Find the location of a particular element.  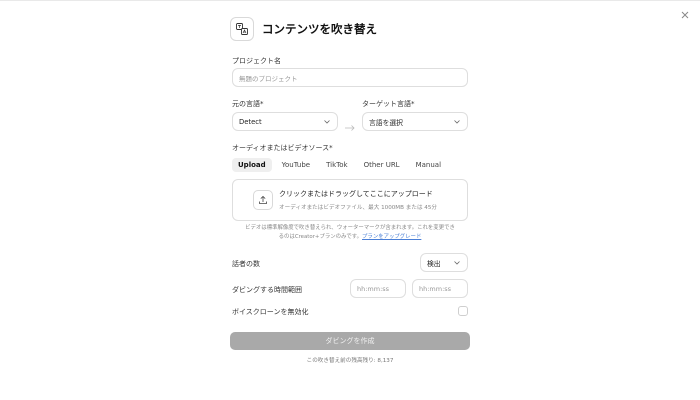

source-label: オーディオまたはビデオソース* is located at coordinates (282, 148).